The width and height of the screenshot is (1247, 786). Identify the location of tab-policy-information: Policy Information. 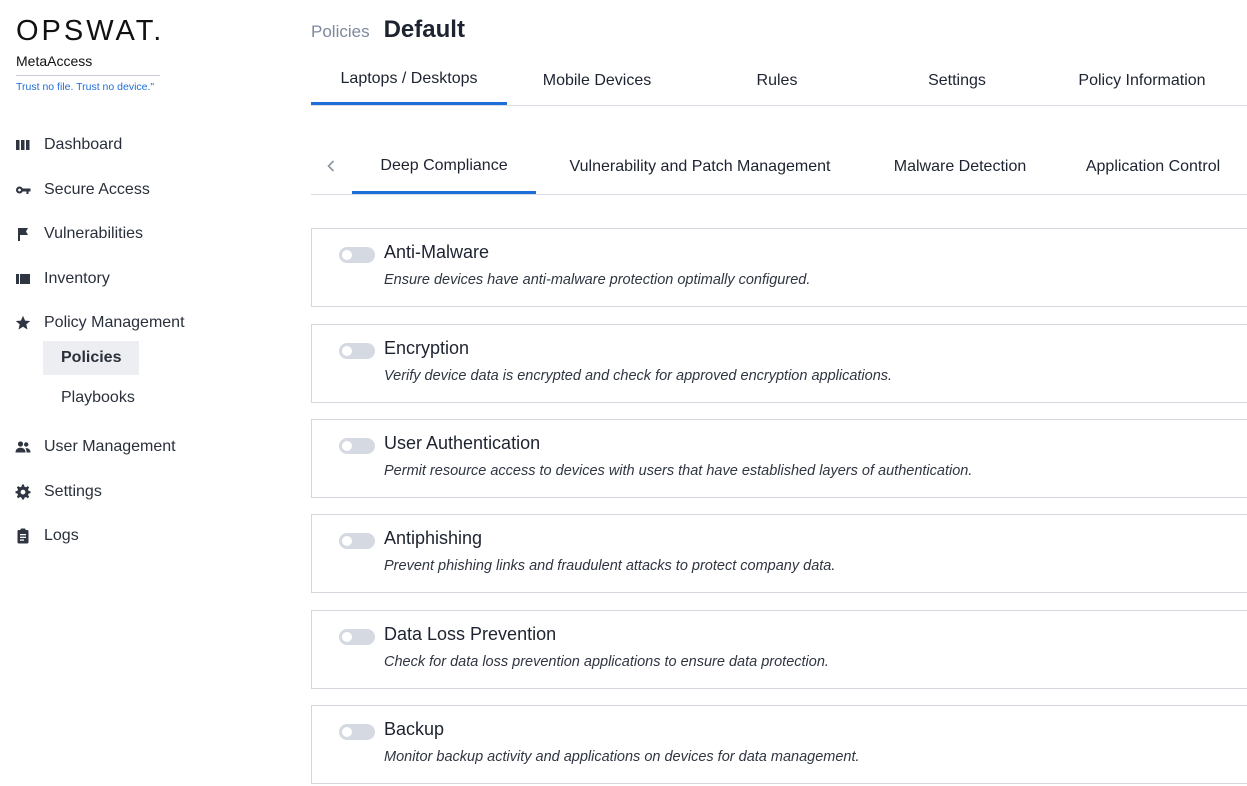
(1142, 80).